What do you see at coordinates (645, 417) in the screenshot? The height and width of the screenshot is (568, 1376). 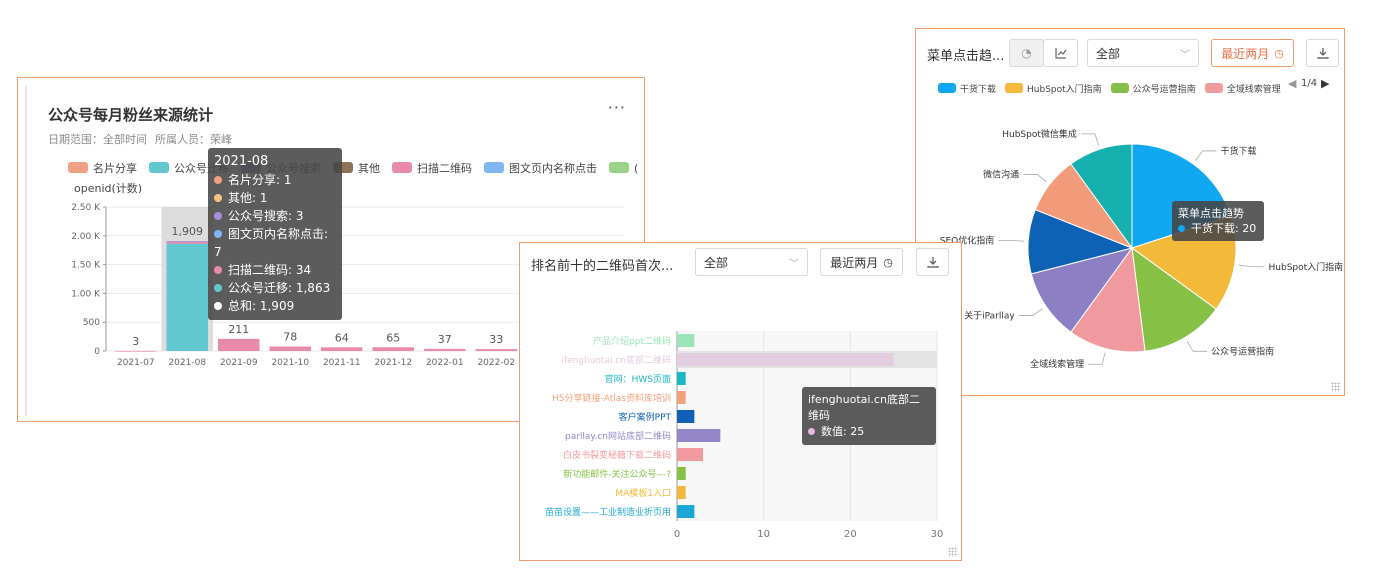 I see `category-label: 客户案例PPT` at bounding box center [645, 417].